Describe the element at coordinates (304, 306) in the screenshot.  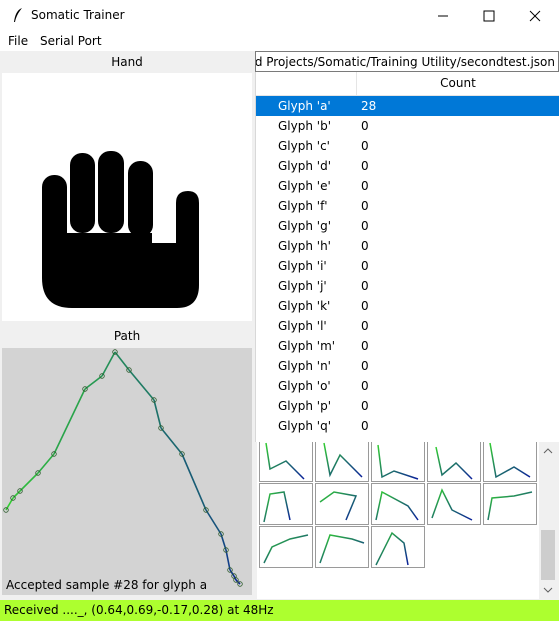
I see `glyph-label: Glyph 'k'` at that location.